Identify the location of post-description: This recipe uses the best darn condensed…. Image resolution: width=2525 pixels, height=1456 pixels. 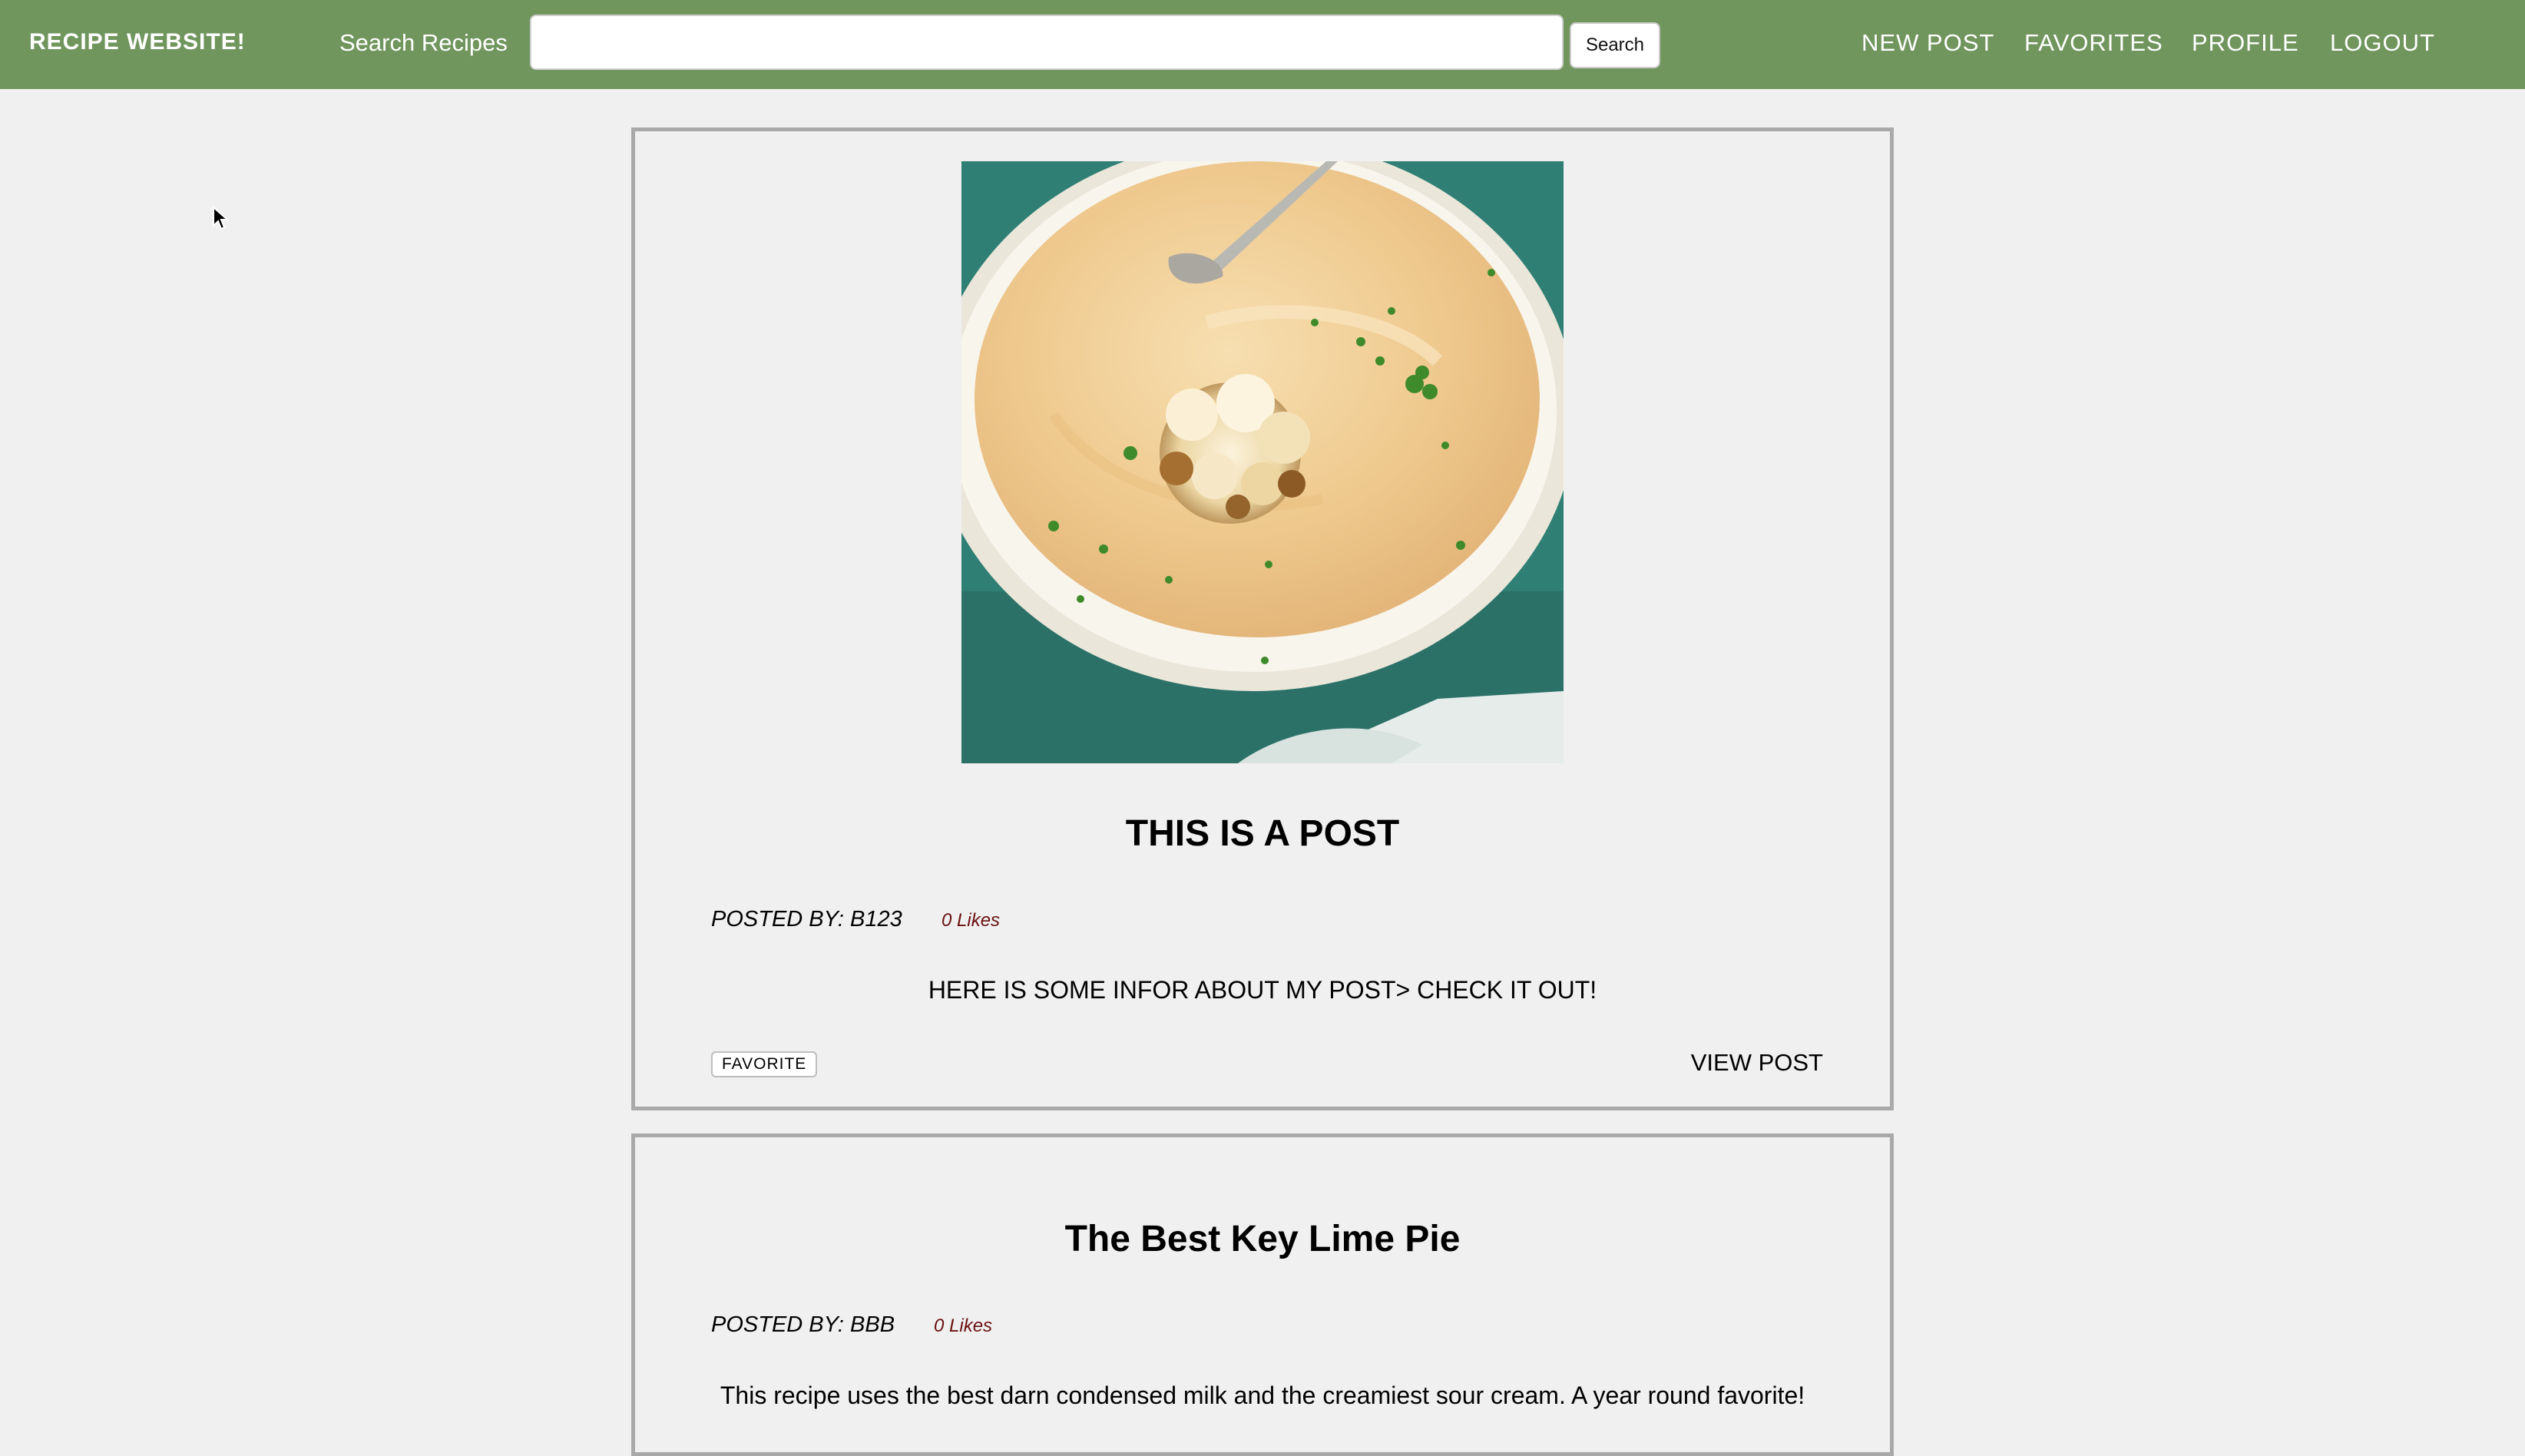
(1262, 1395).